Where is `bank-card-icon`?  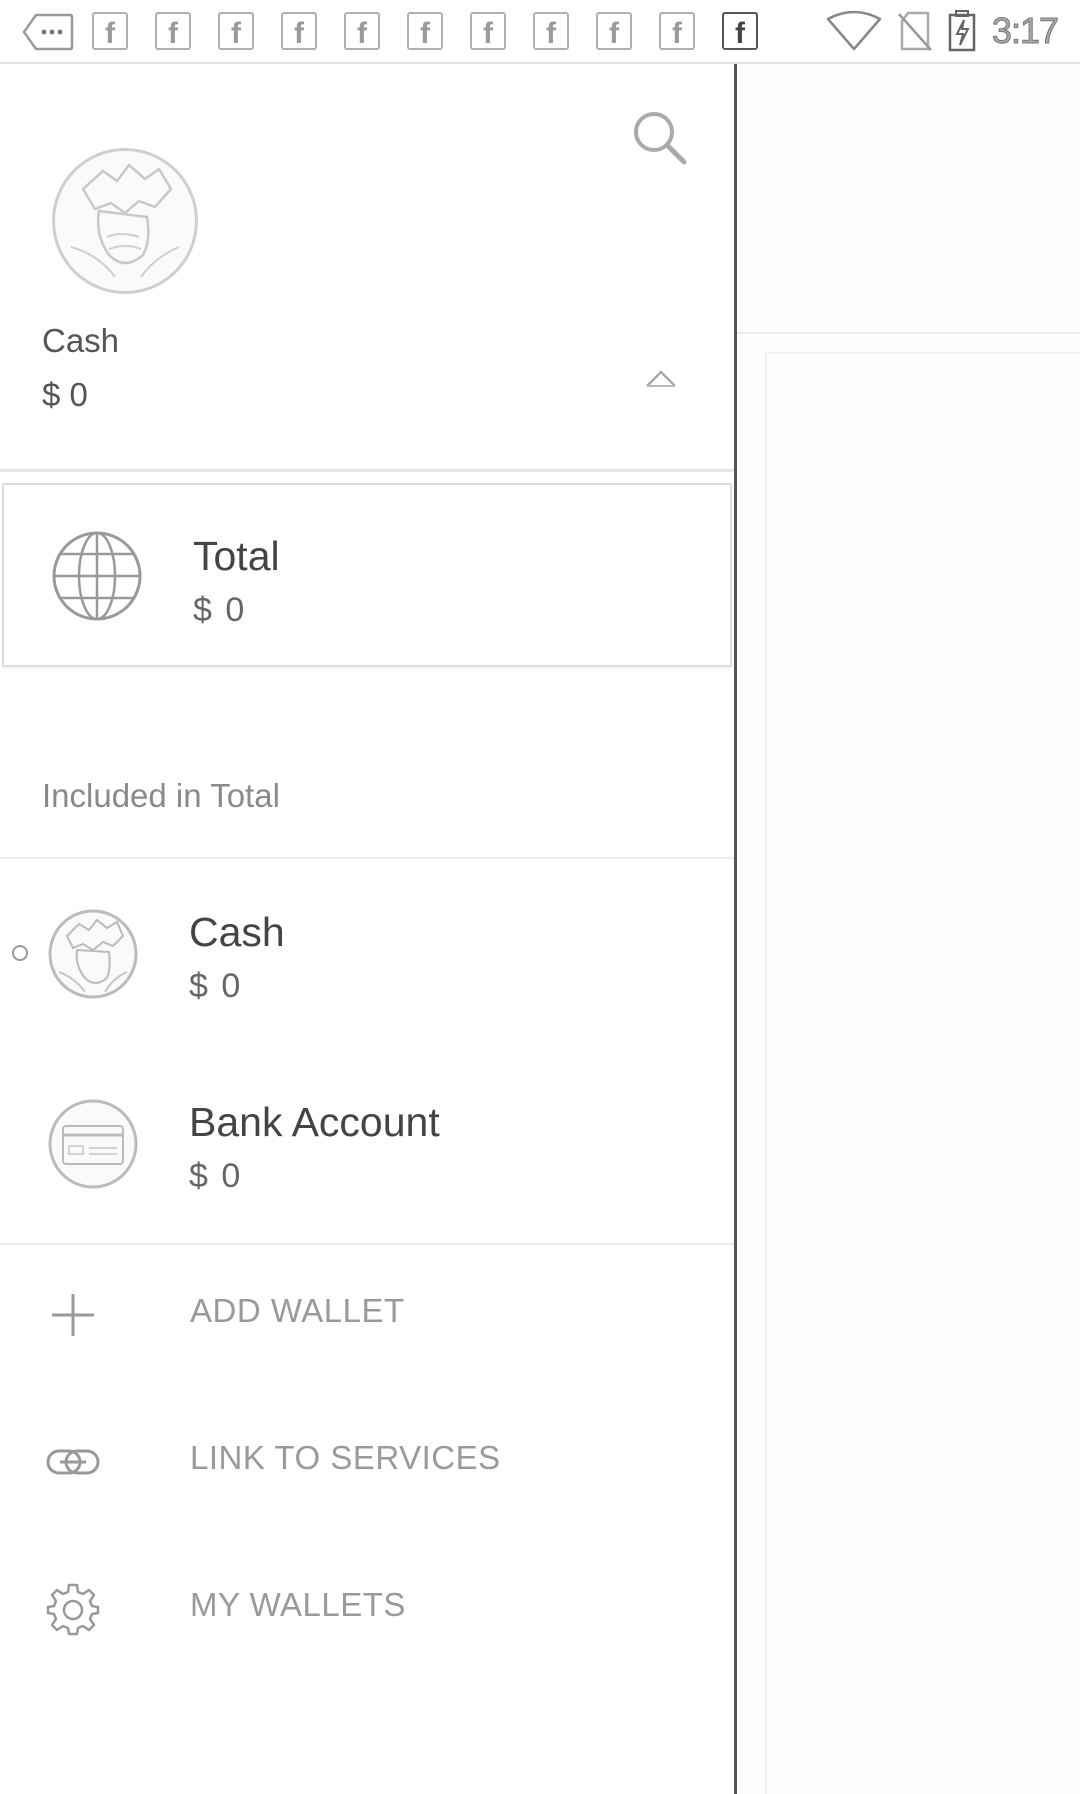
bank-card-icon is located at coordinates (93, 1144).